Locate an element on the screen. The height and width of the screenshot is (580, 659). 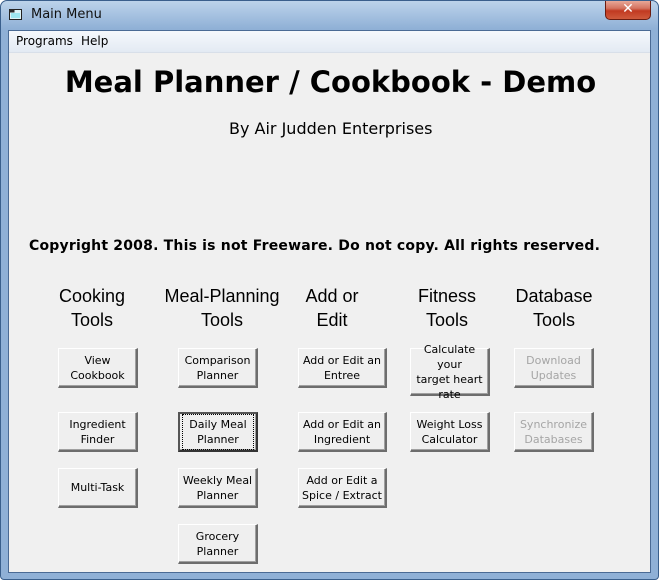
button-label: Add or Edit an Ingredient is located at coordinates (342, 431).